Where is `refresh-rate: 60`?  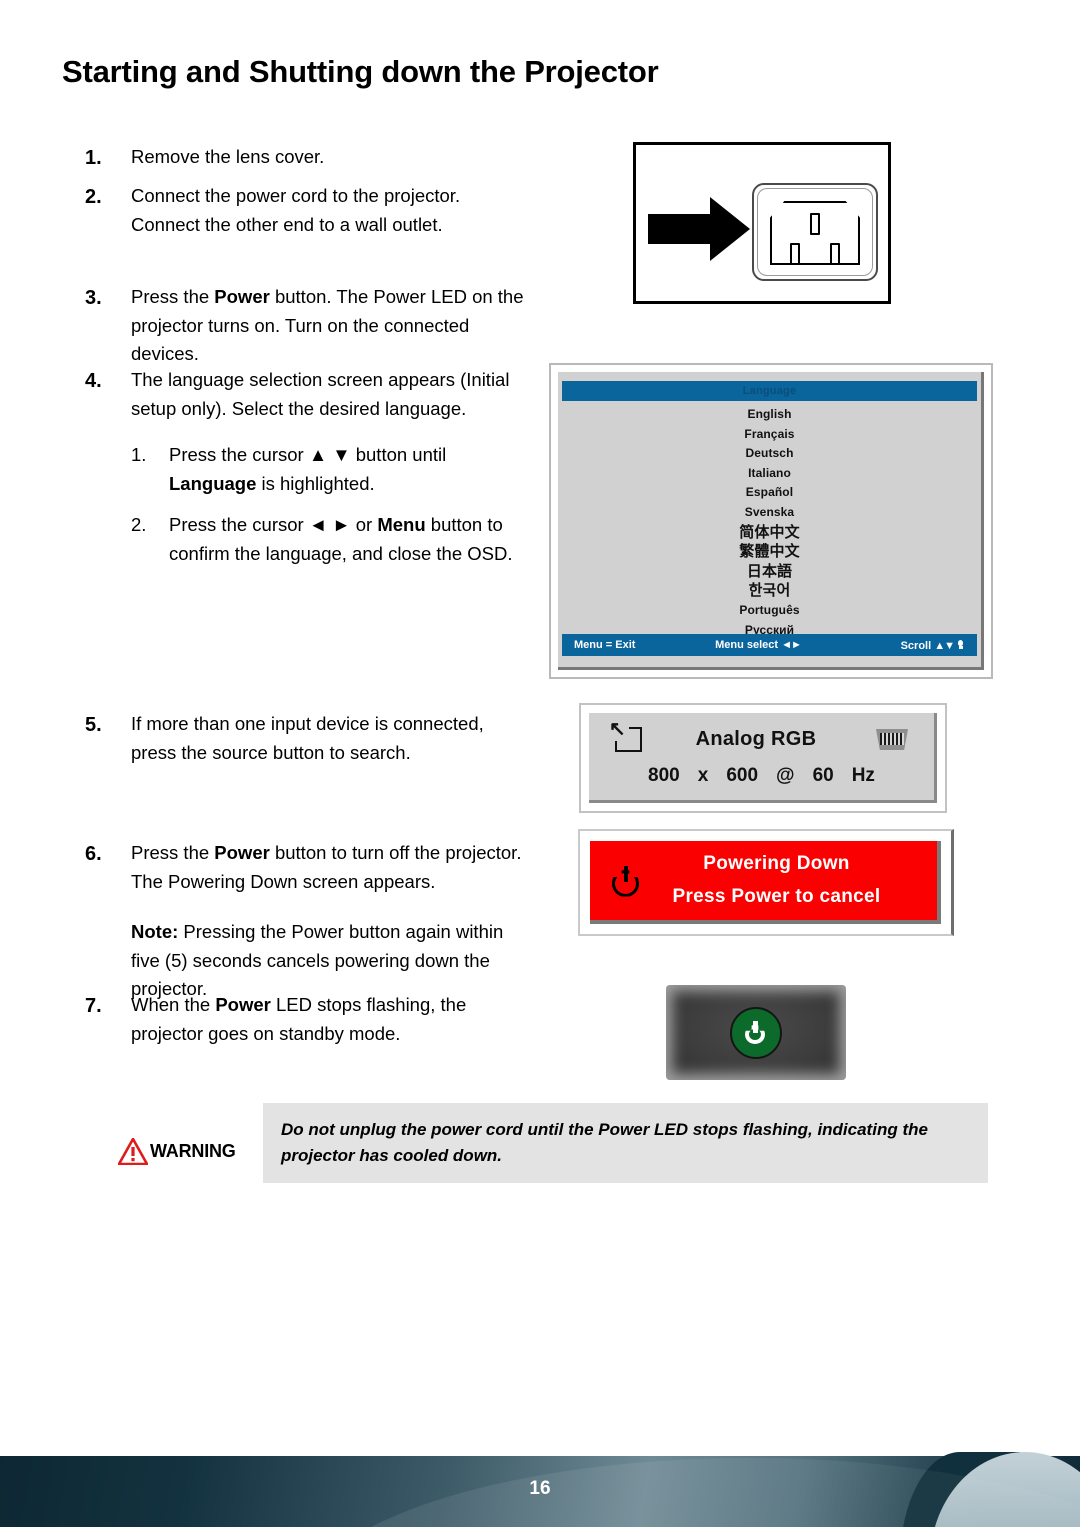 refresh-rate: 60 is located at coordinates (823, 775).